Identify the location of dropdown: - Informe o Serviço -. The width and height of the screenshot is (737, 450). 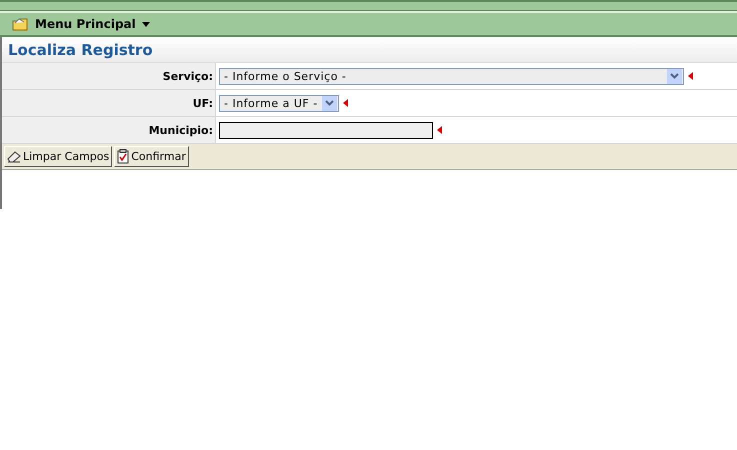
(451, 76).